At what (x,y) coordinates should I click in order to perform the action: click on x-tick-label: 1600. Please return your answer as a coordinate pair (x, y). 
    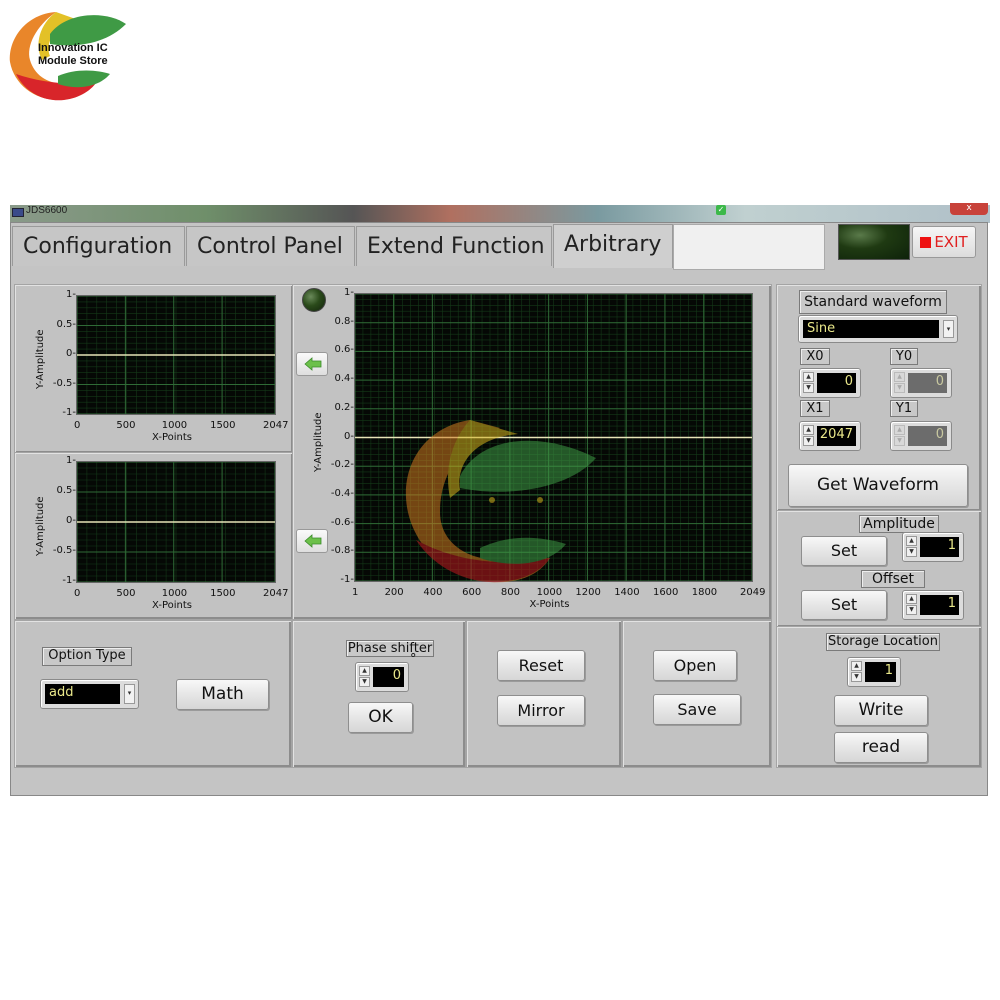
    Looking at the image, I should click on (665, 592).